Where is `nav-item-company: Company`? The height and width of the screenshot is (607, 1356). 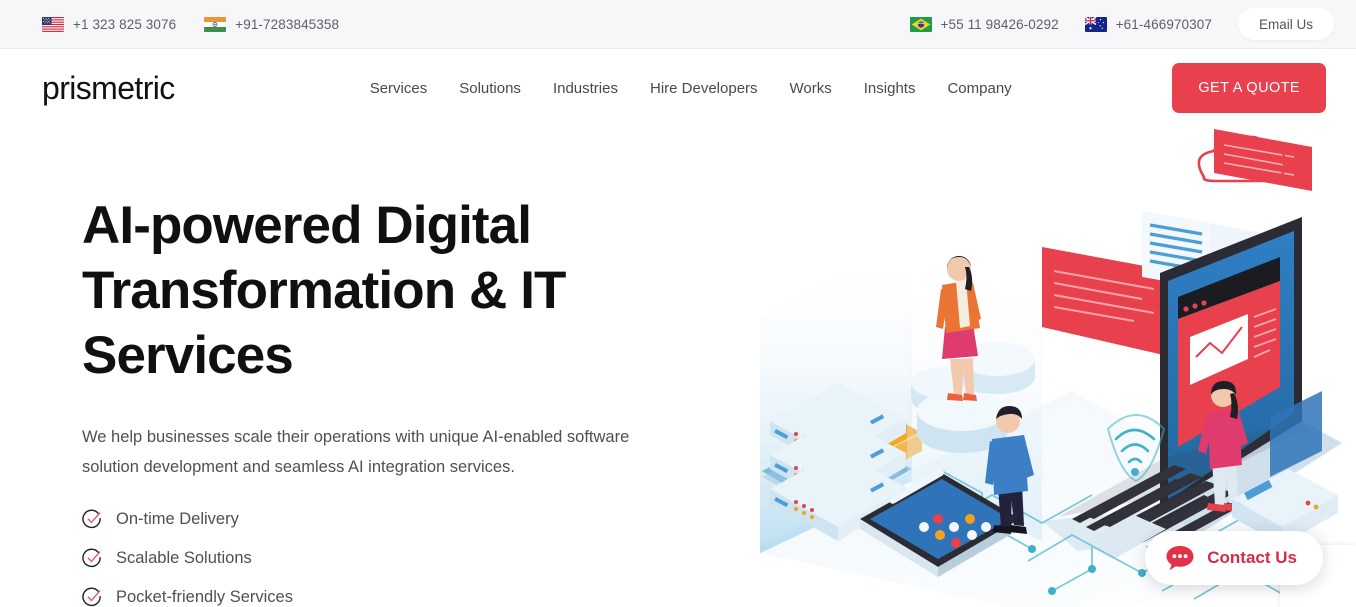 nav-item-company: Company is located at coordinates (979, 88).